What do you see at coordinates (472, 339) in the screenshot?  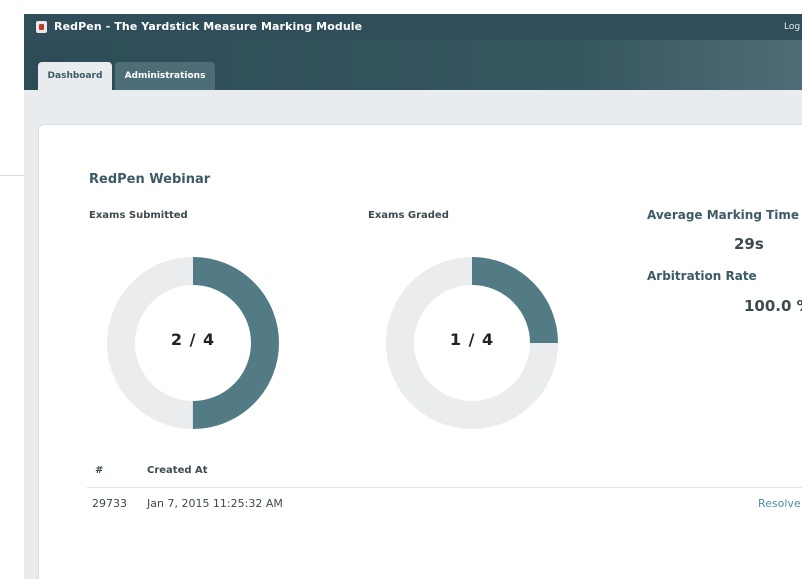 I see `exams-graded-value: 1 / 4` at bounding box center [472, 339].